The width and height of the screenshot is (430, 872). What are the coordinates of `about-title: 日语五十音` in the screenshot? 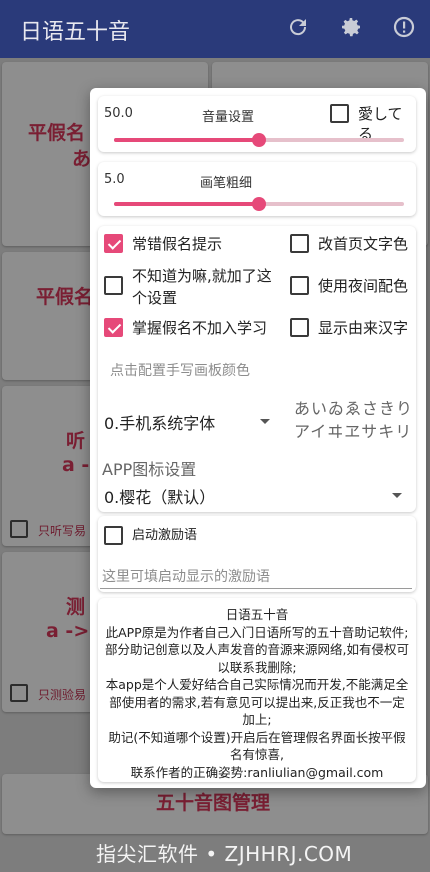 It's located at (257, 614).